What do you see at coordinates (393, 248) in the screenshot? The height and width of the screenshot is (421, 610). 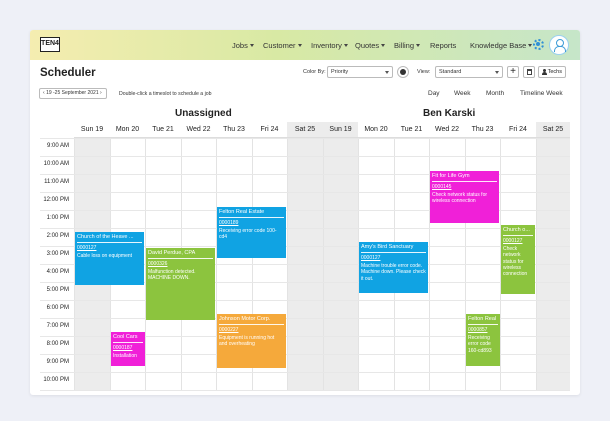 I see `event-title: Amy's Bird Sanctuary` at bounding box center [393, 248].